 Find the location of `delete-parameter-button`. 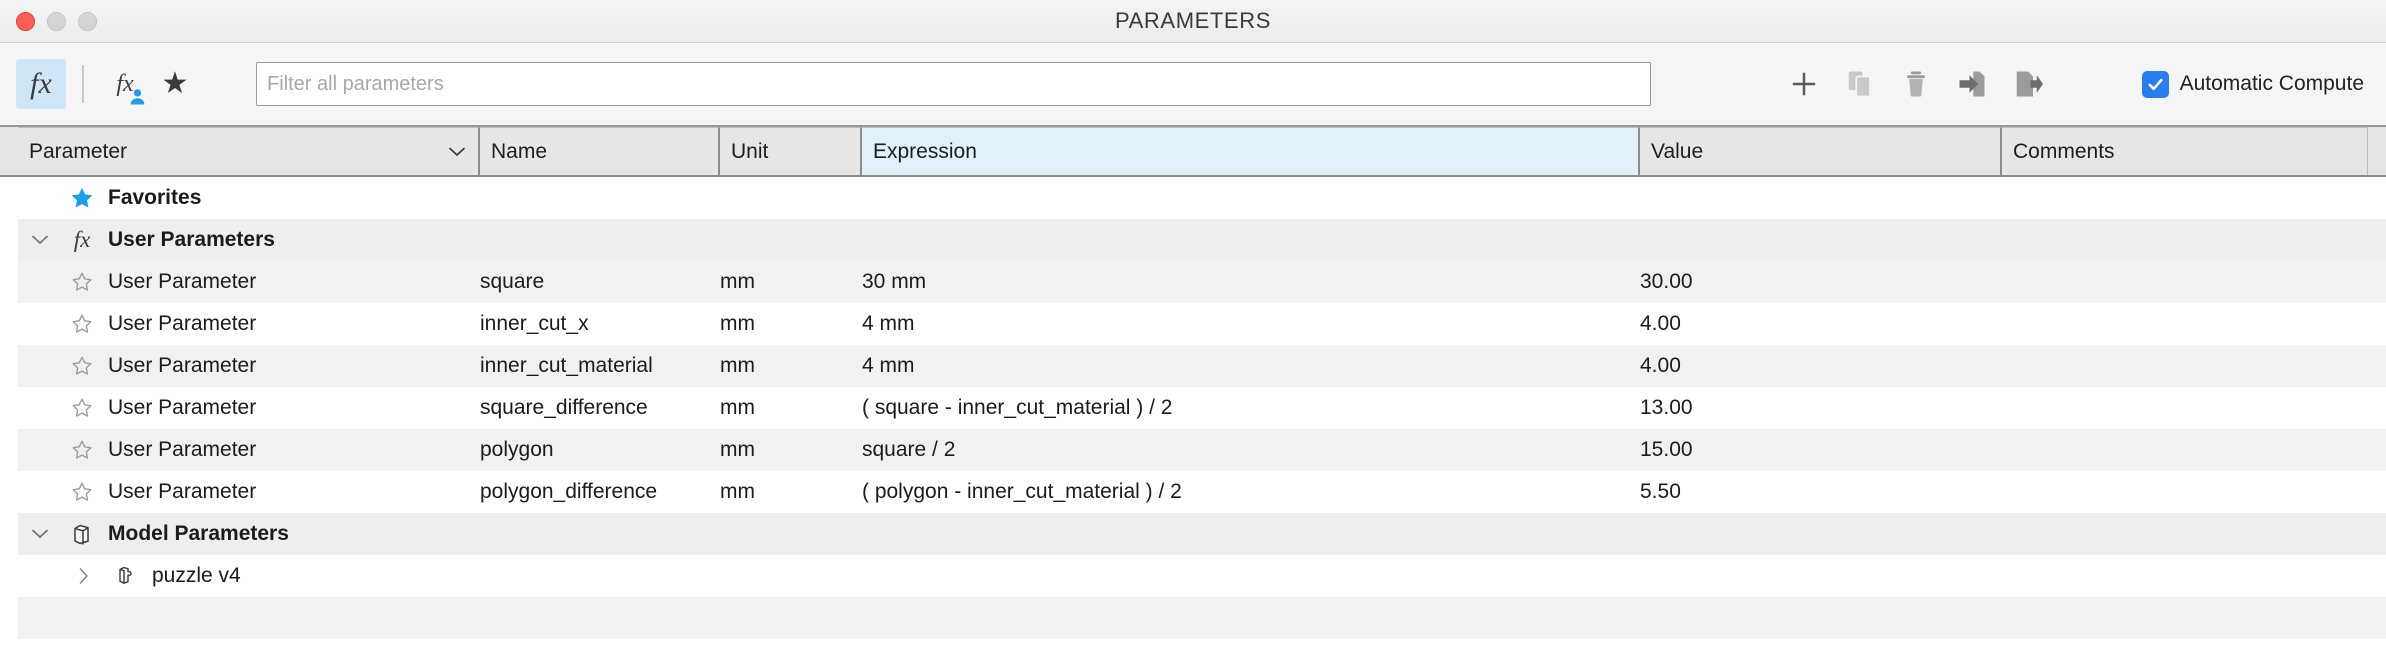

delete-parameter-button is located at coordinates (1916, 84).